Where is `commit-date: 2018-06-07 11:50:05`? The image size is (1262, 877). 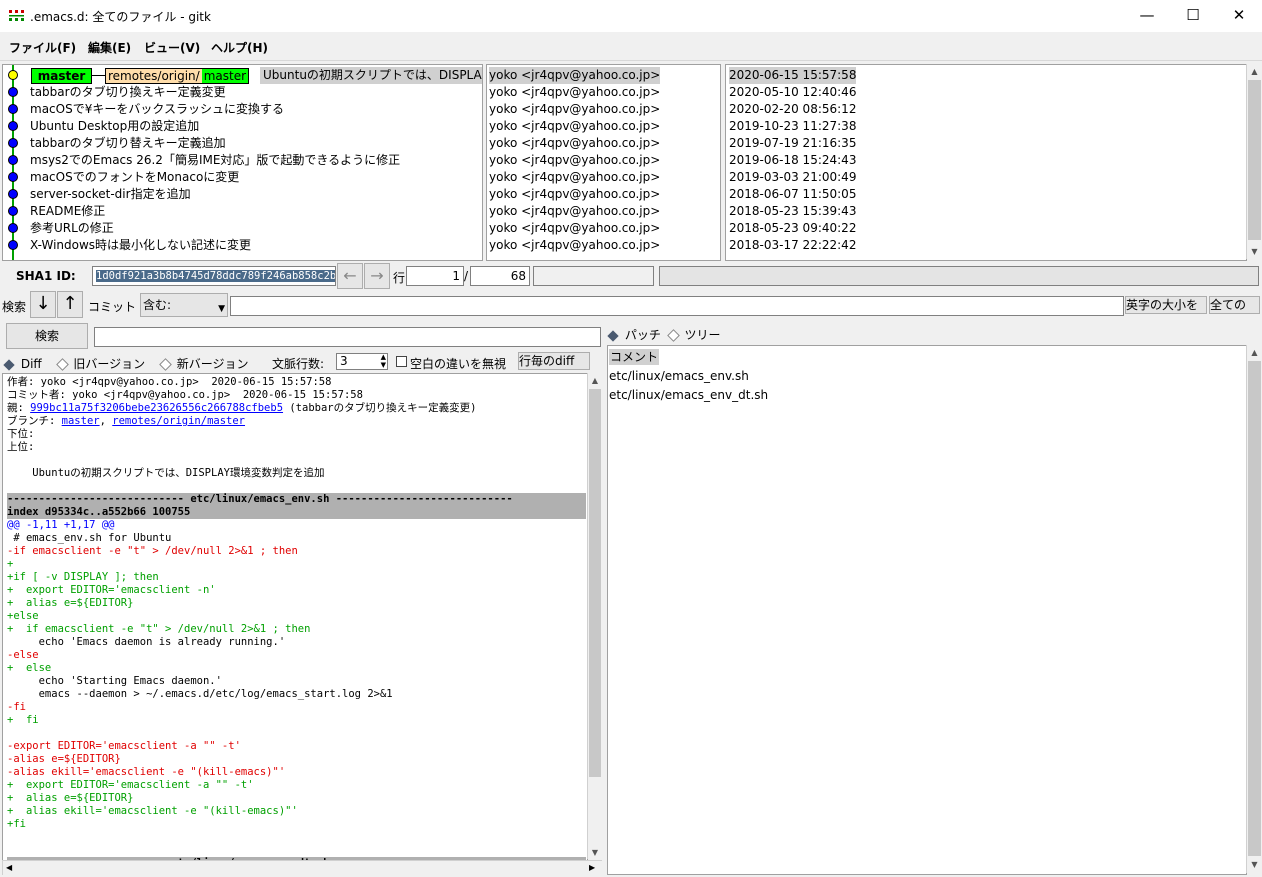
commit-date: 2018-06-07 11:50:05 is located at coordinates (792, 194).